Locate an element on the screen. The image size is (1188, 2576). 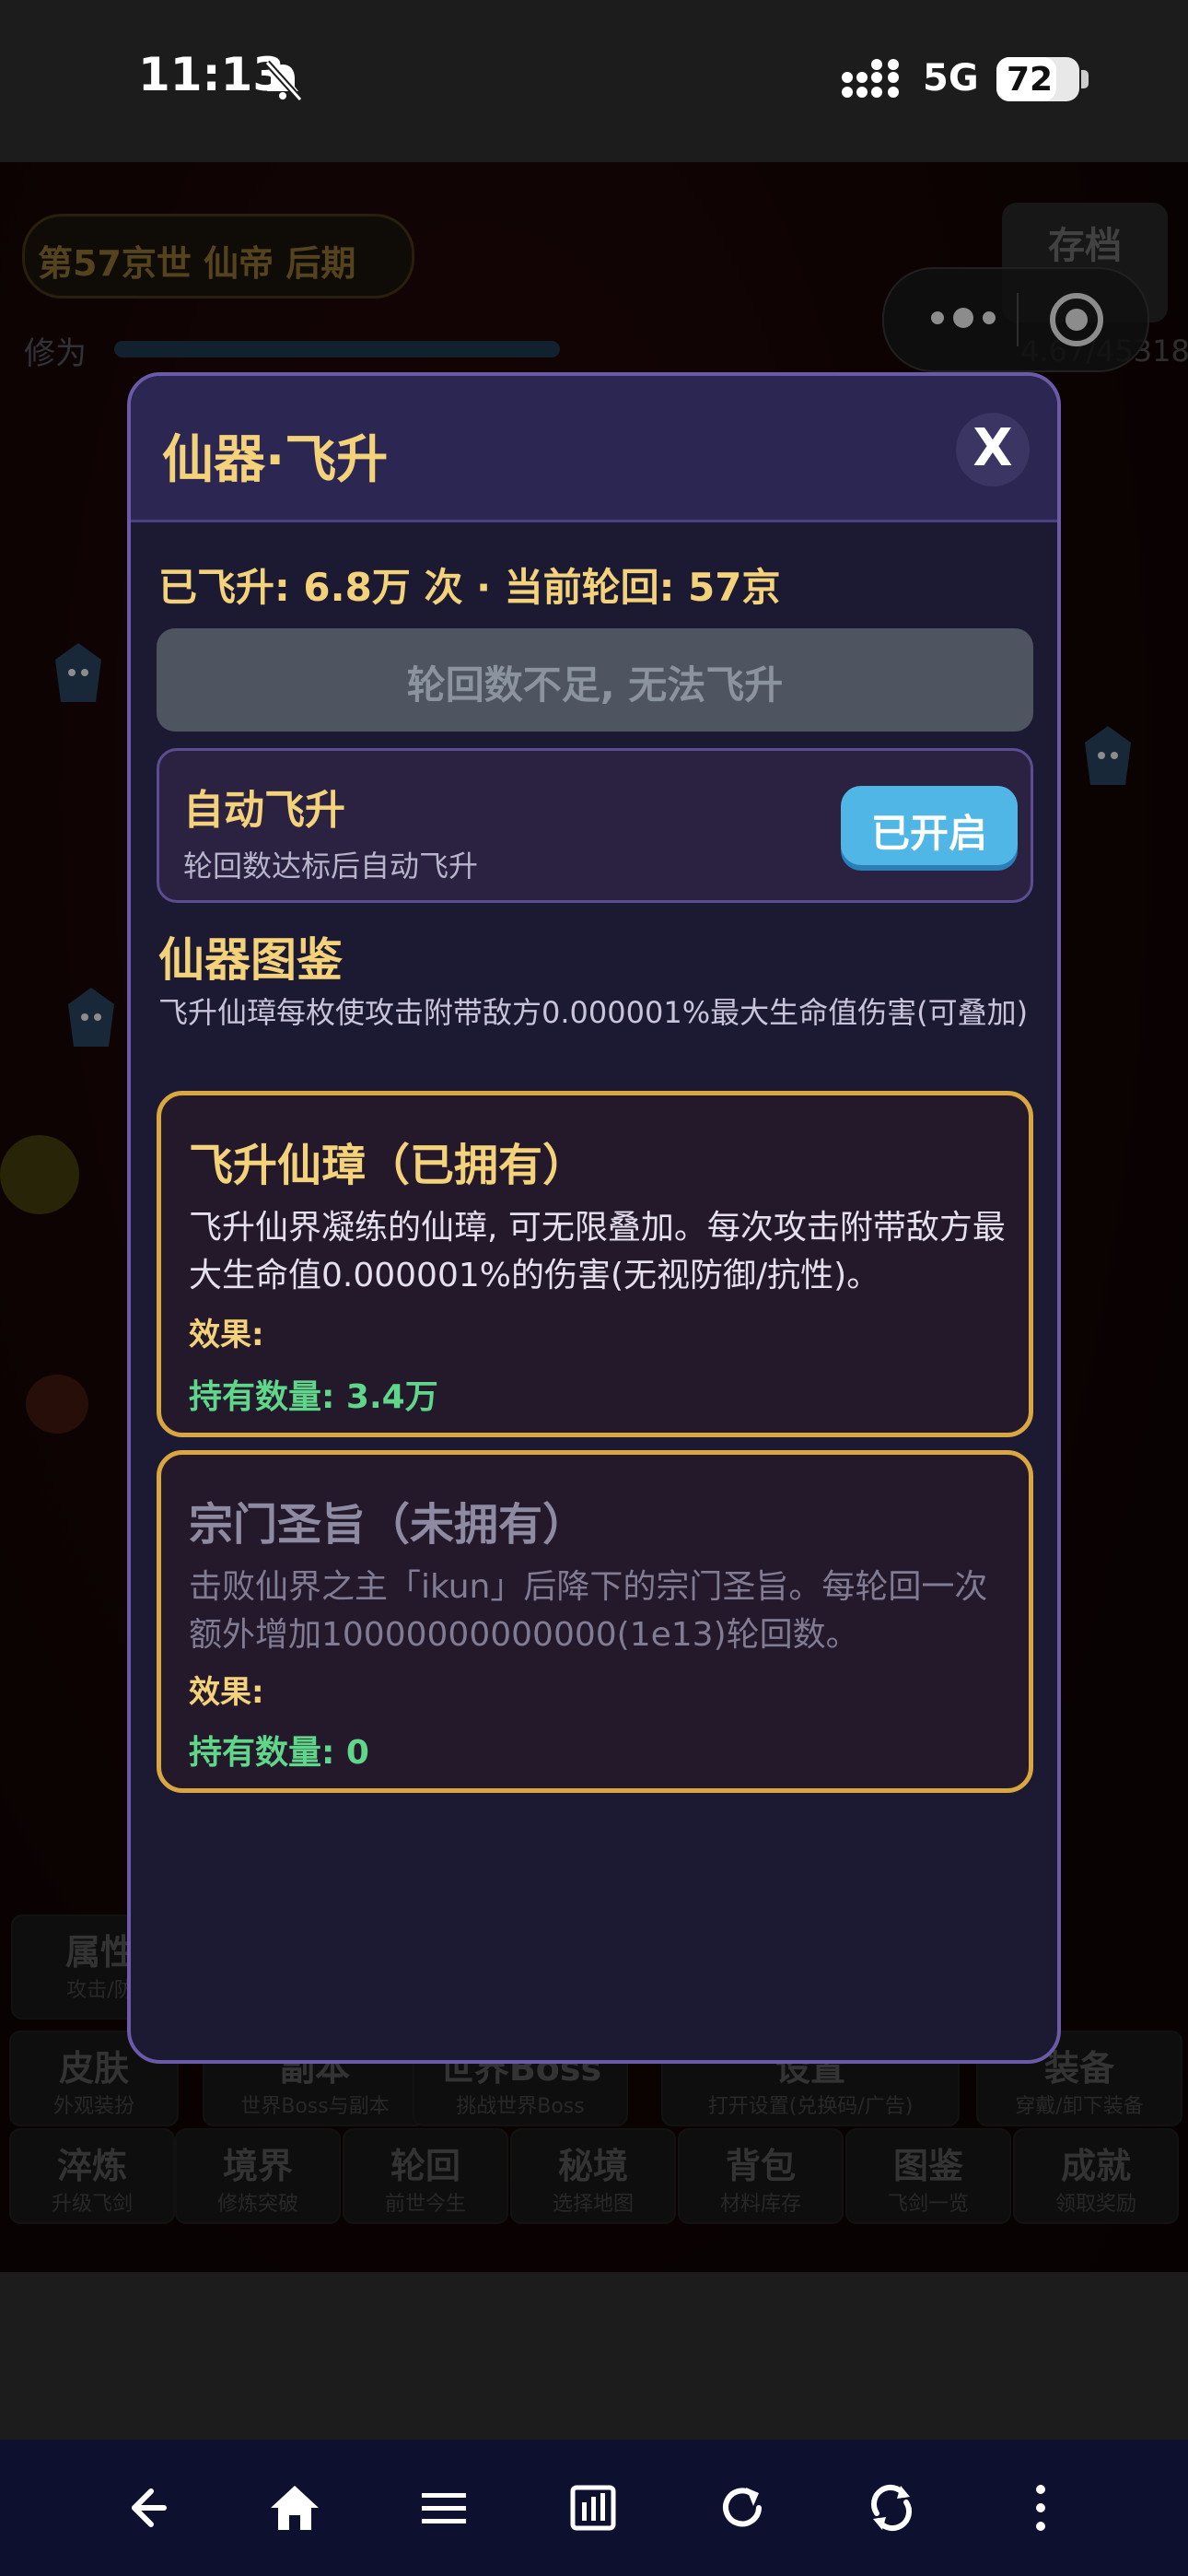
bell-muted-icon is located at coordinates (283, 81).